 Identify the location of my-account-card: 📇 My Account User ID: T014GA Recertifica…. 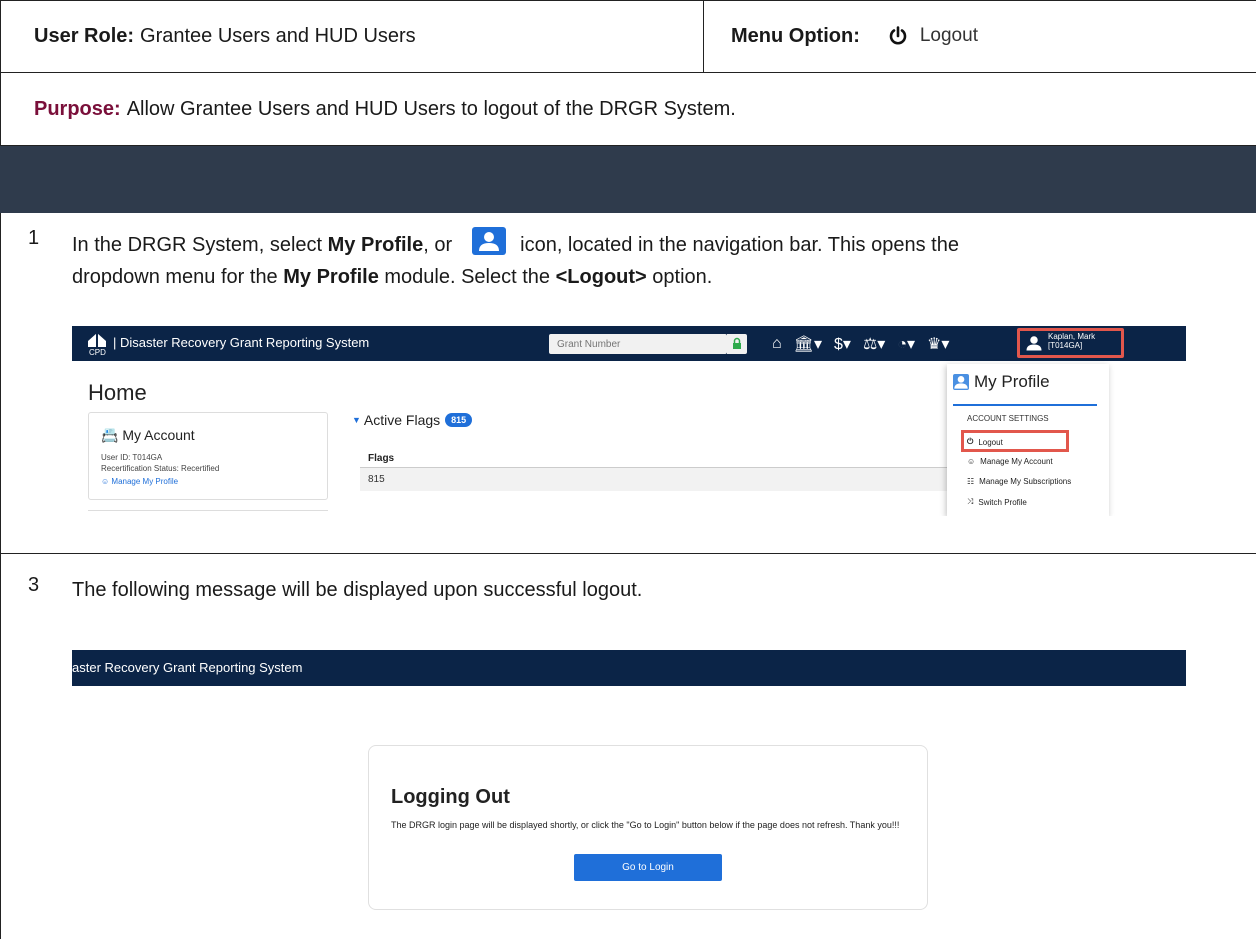
(208, 456).